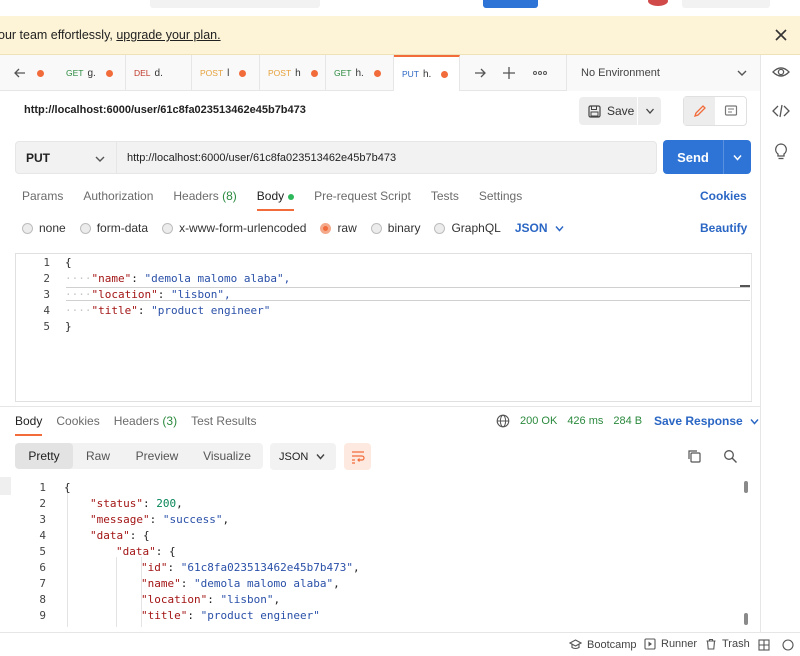 The image size is (800, 656). What do you see at coordinates (380, 406) in the screenshot?
I see `response-divider` at bounding box center [380, 406].